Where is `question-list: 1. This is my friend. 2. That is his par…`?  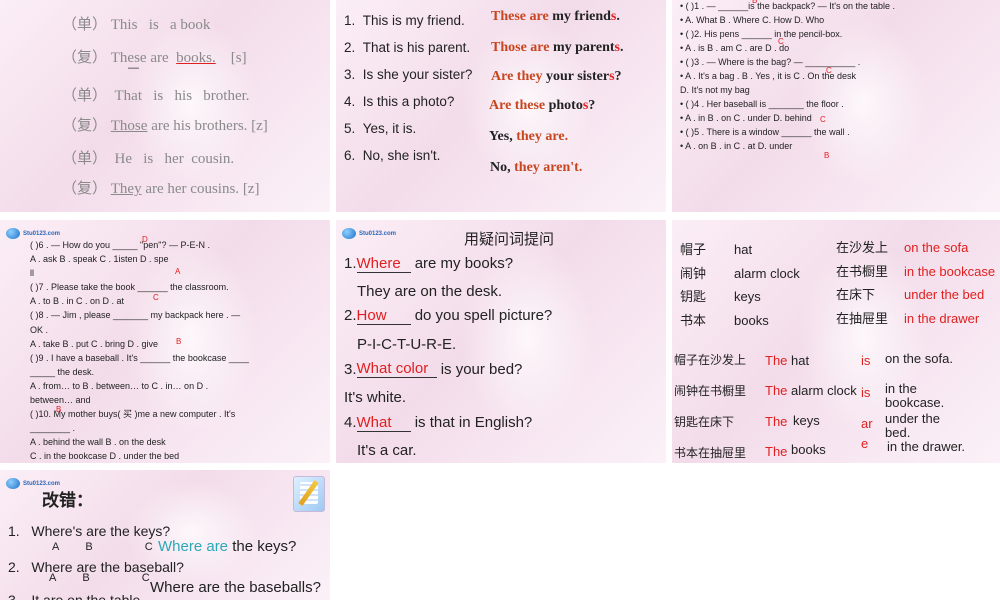 question-list: 1. This is my friend. 2. That is his par… is located at coordinates (408, 88).